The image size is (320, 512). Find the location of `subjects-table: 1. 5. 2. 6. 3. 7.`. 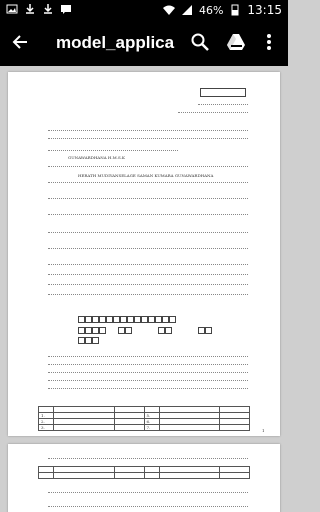

subjects-table: 1. 5. 2. 6. 3. 7. is located at coordinates (144, 418).